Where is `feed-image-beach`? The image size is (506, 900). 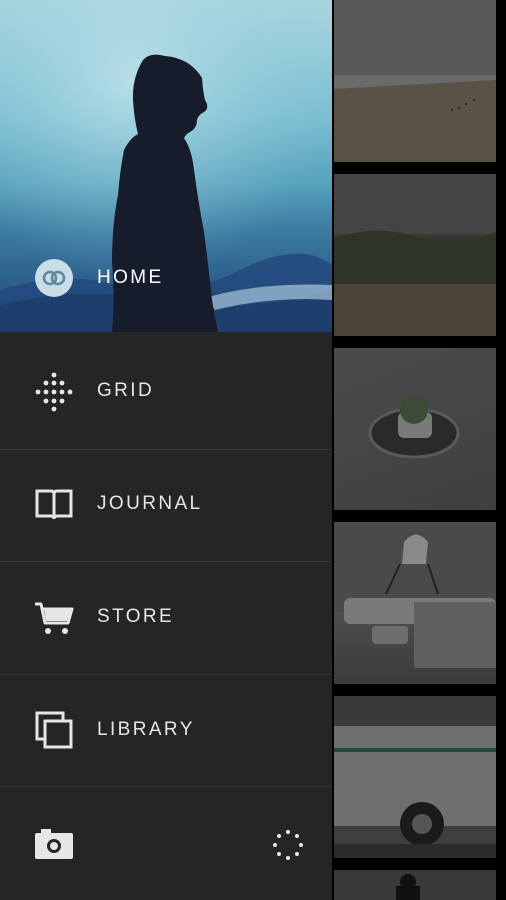
feed-image-beach is located at coordinates (415, 81).